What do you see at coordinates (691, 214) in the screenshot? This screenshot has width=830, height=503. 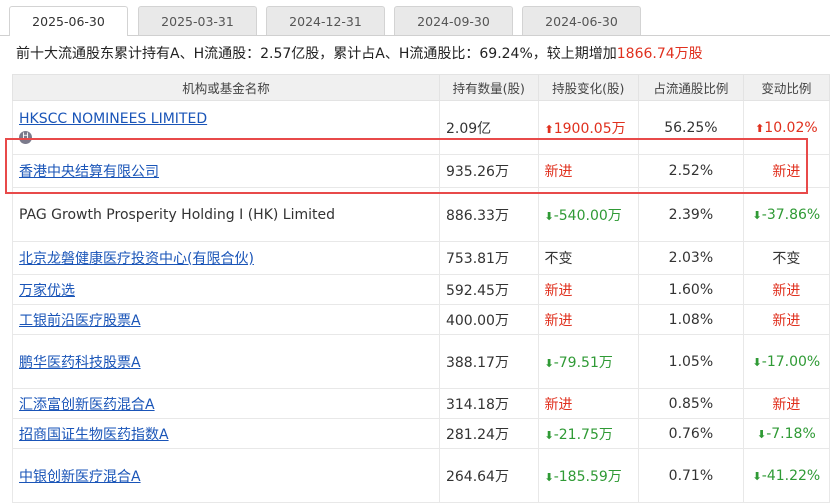 I see `float-ratio: 2.39%` at bounding box center [691, 214].